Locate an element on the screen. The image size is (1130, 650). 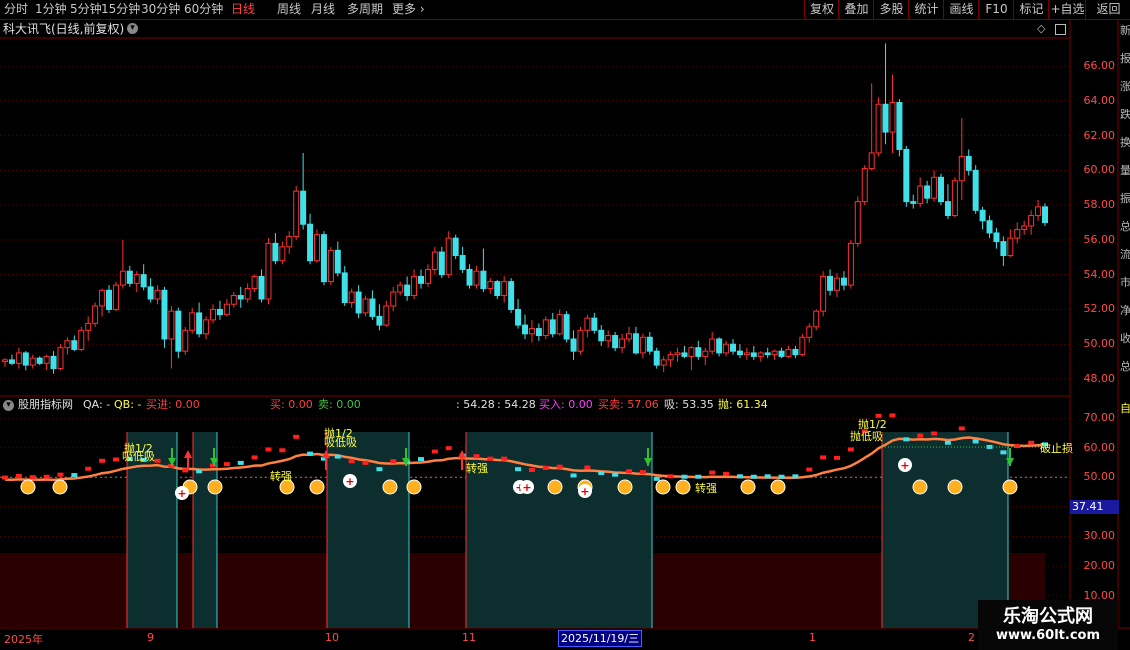
toolbar-button-3: 统计 is located at coordinates (926, 9).